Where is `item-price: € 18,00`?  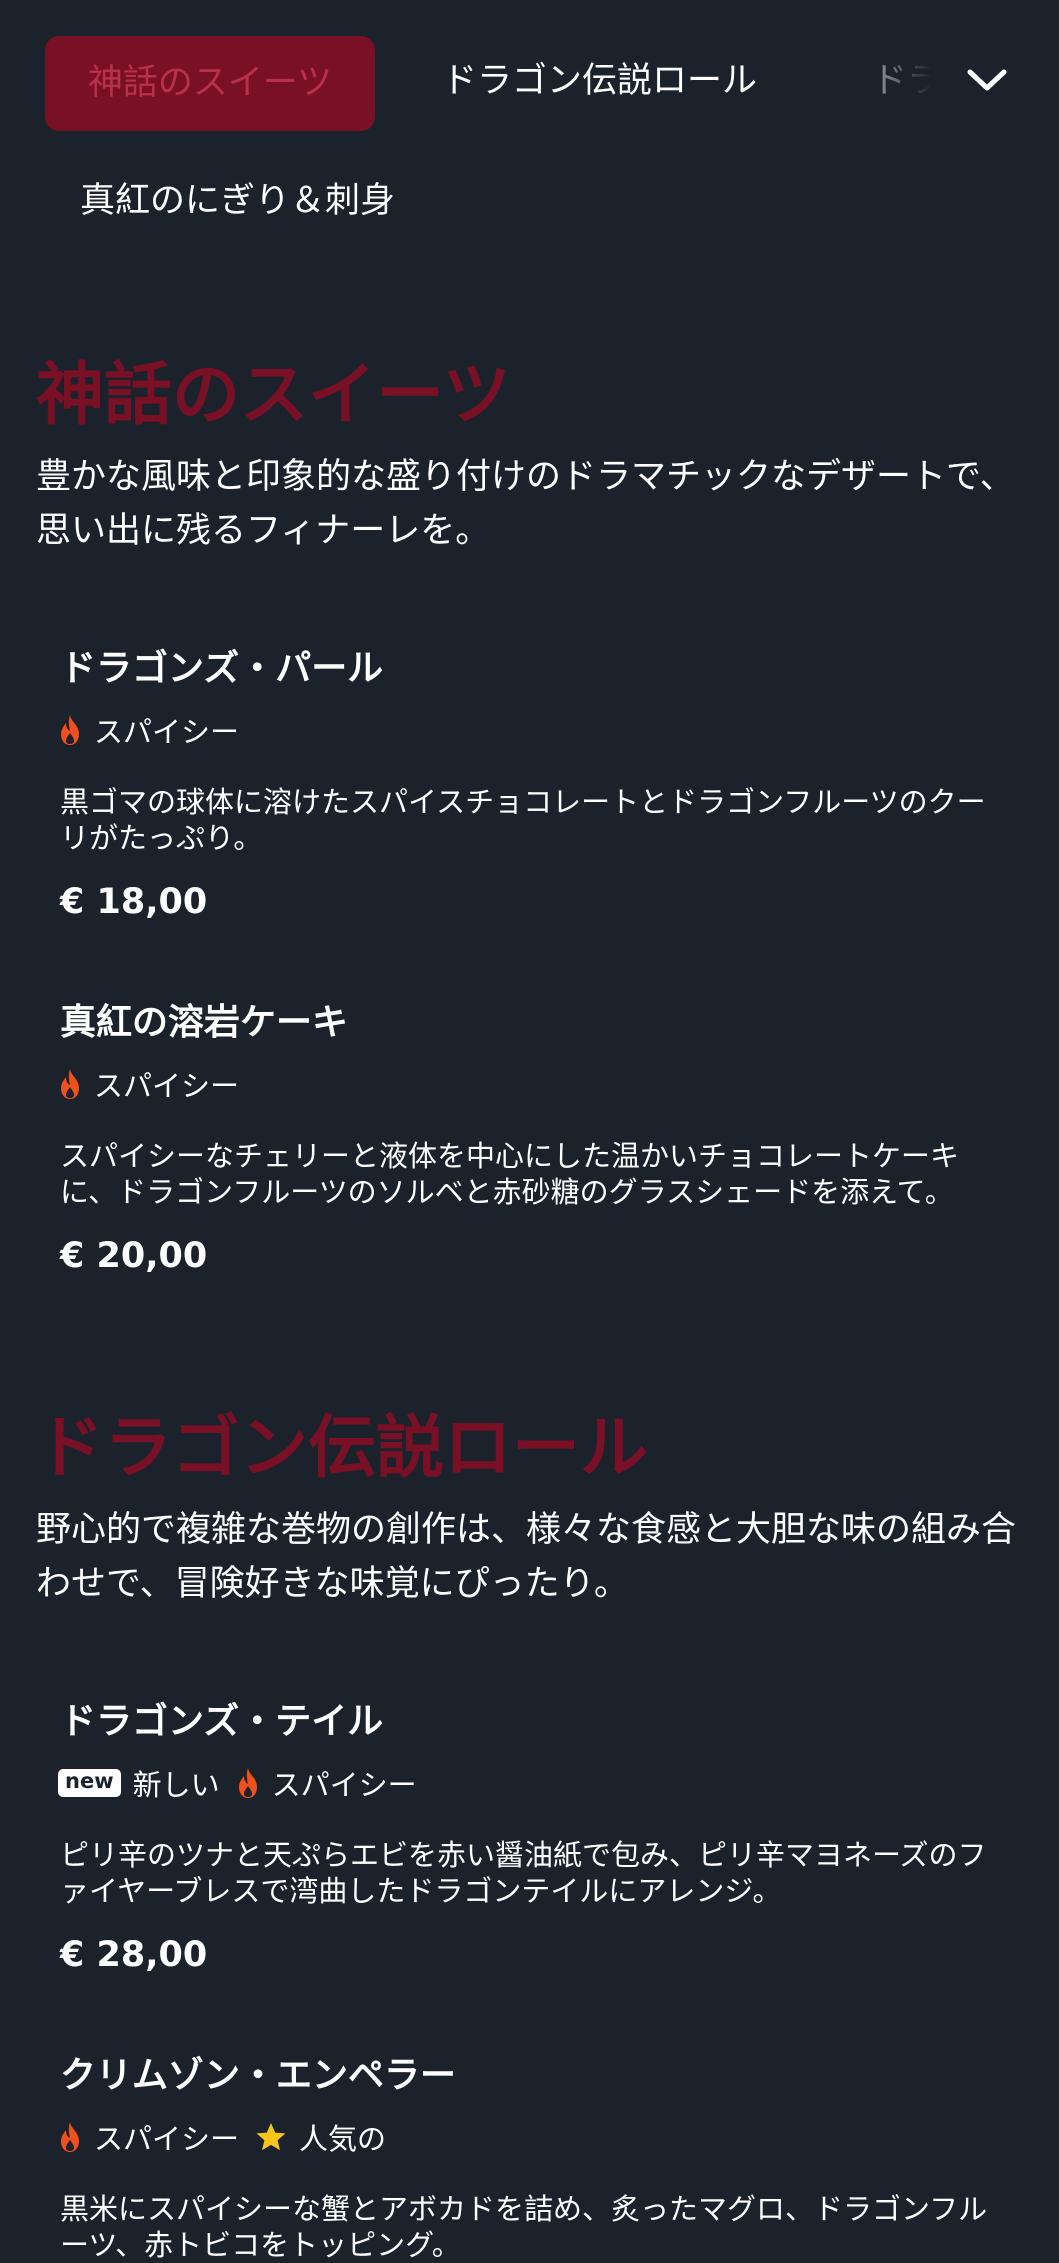
item-price: € 18,00 is located at coordinates (134, 902).